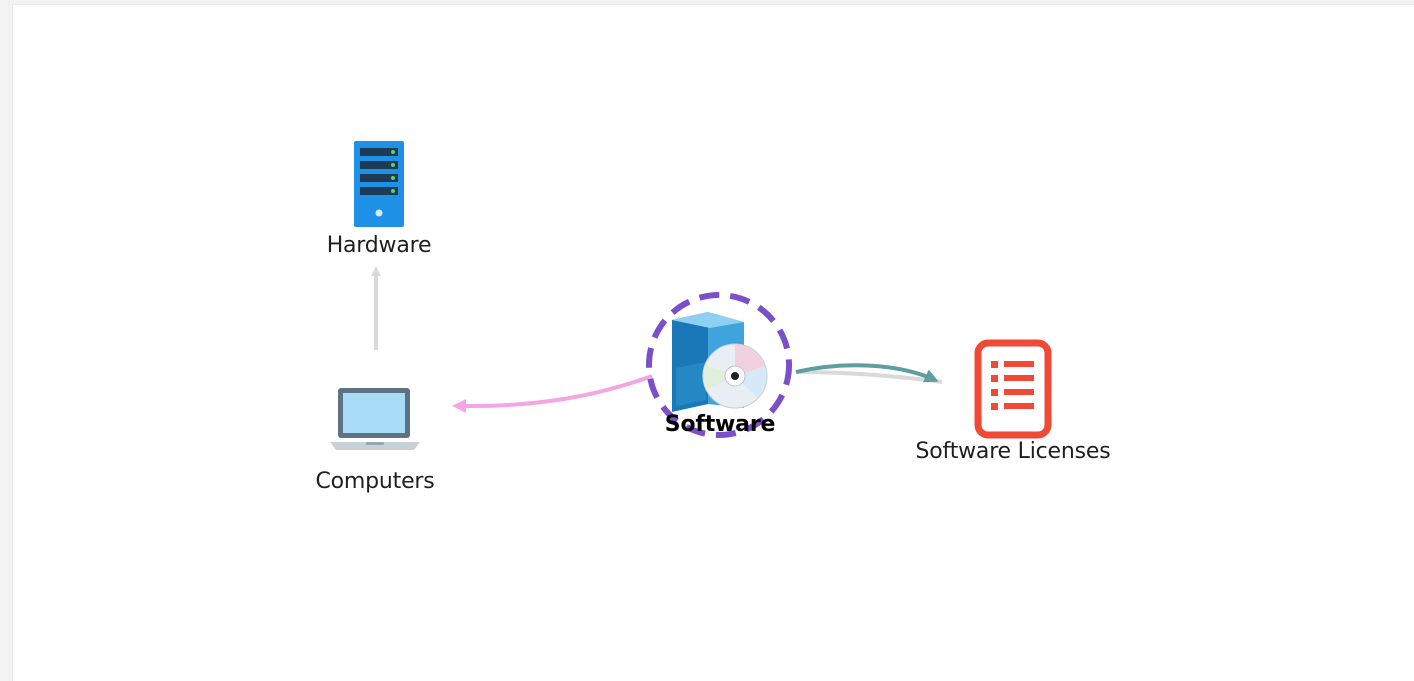 The height and width of the screenshot is (681, 1414). Describe the element at coordinates (375, 481) in the screenshot. I see `node-computers-label: Computers` at that location.